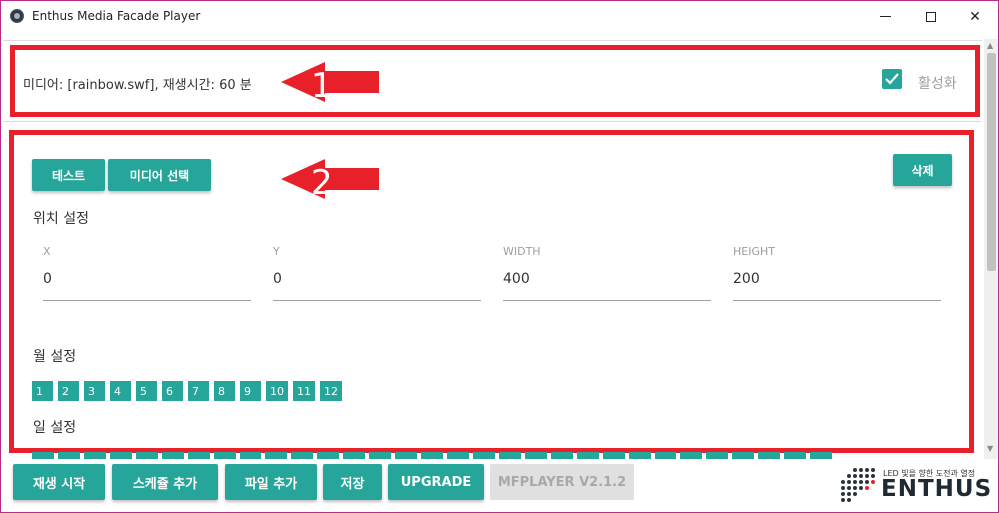 This screenshot has width=999, height=513. I want to click on position-settings-title: 위치 설정, so click(61, 219).